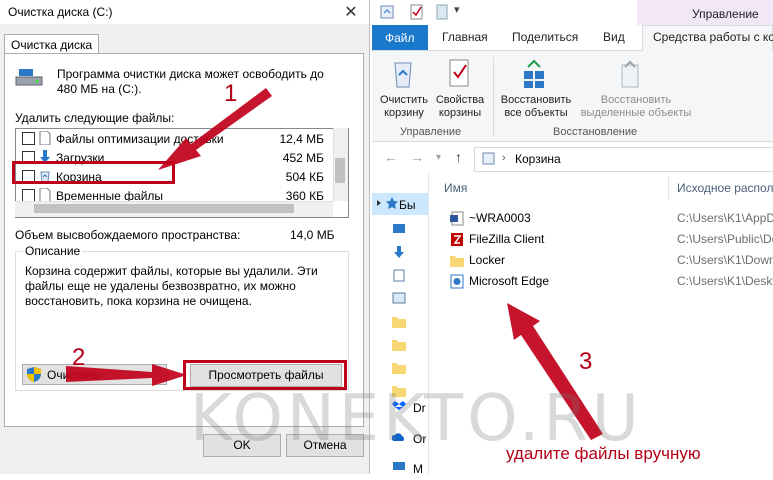 This screenshot has width=773, height=480. I want to click on step-number-3: 3, so click(586, 361).